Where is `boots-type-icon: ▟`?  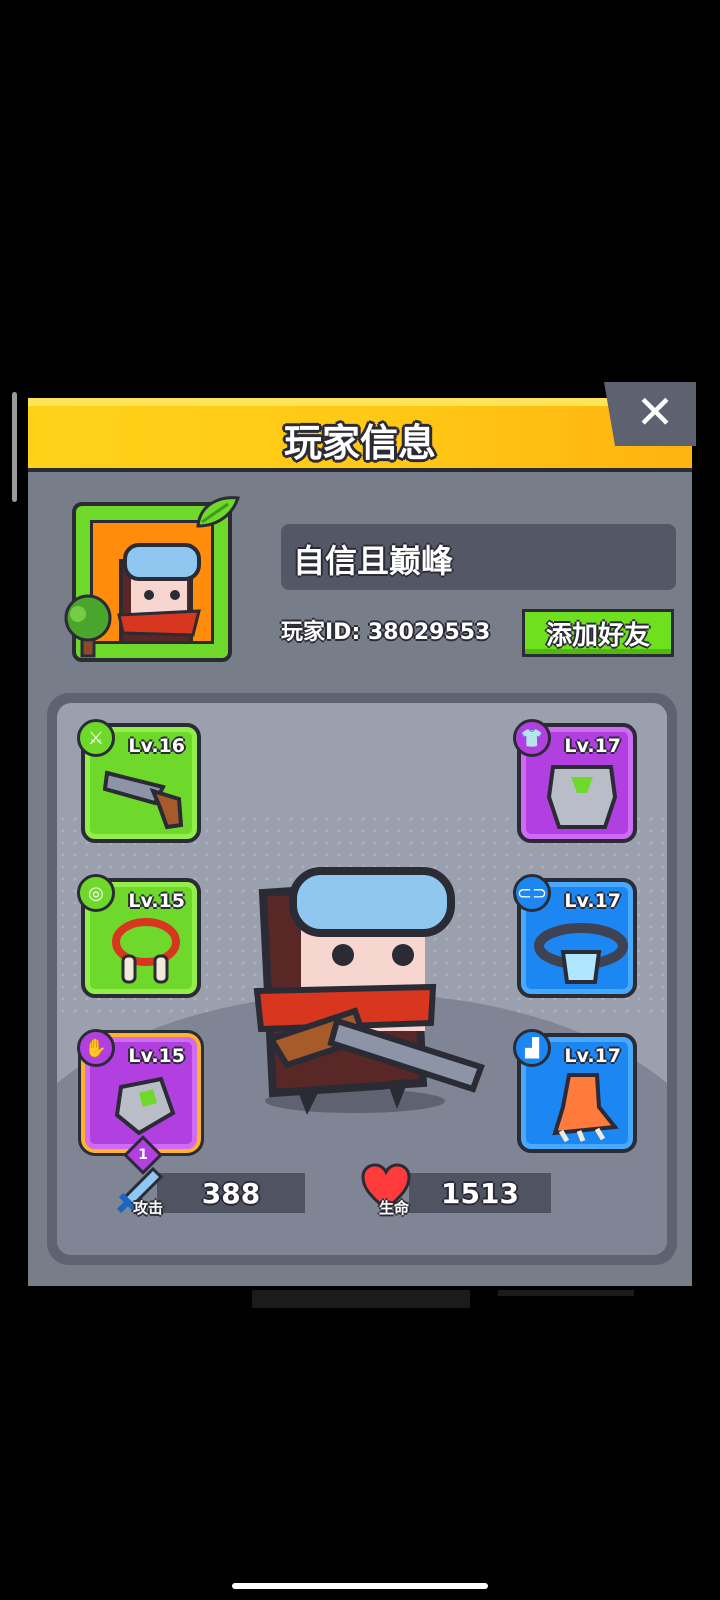
boots-type-icon: ▟ is located at coordinates (532, 1048).